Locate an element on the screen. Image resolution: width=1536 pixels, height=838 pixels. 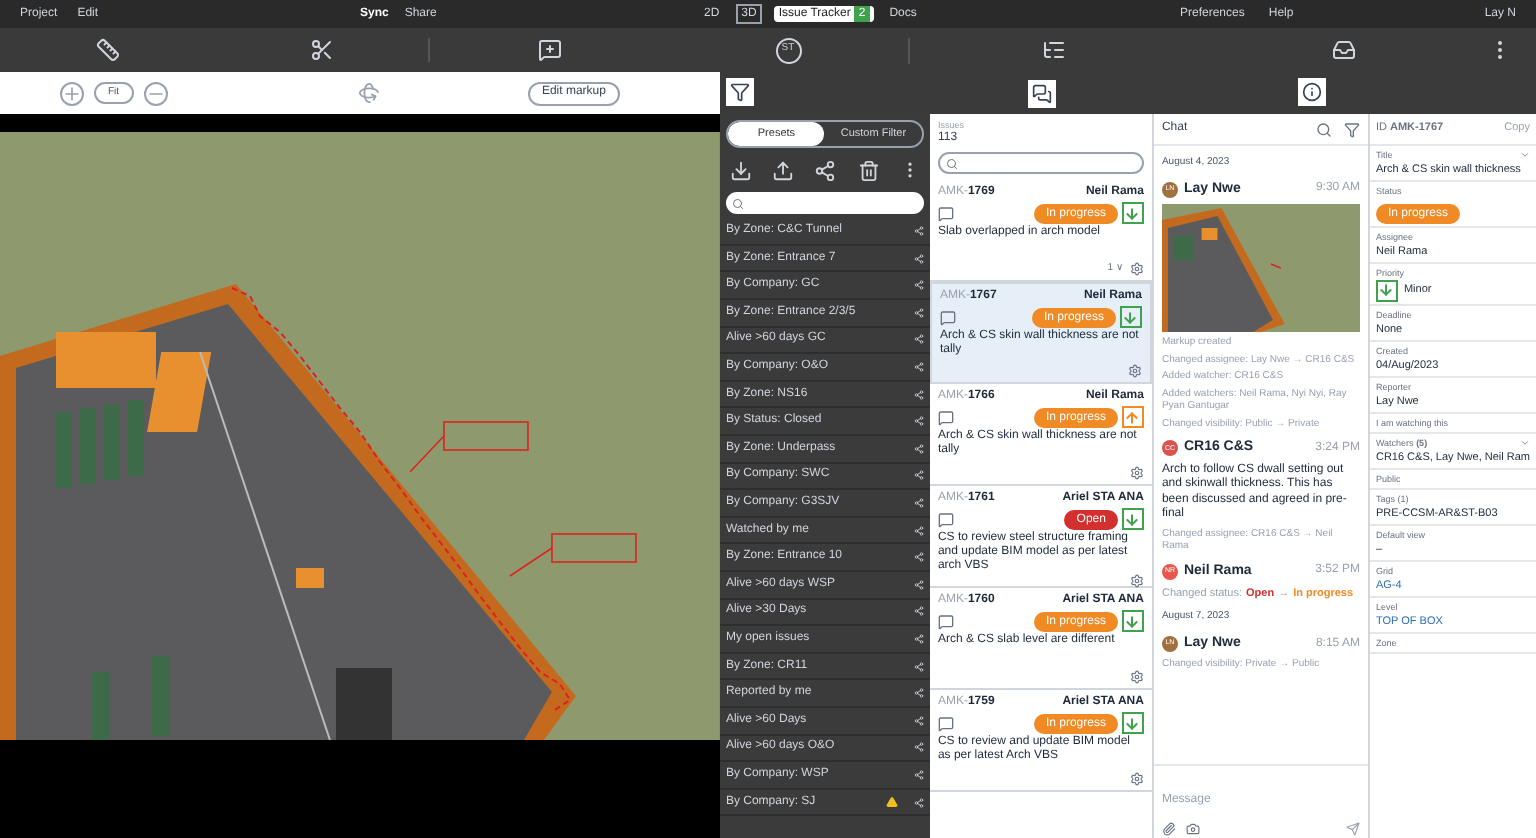
zoom-out-icon is located at coordinates (155, 93).